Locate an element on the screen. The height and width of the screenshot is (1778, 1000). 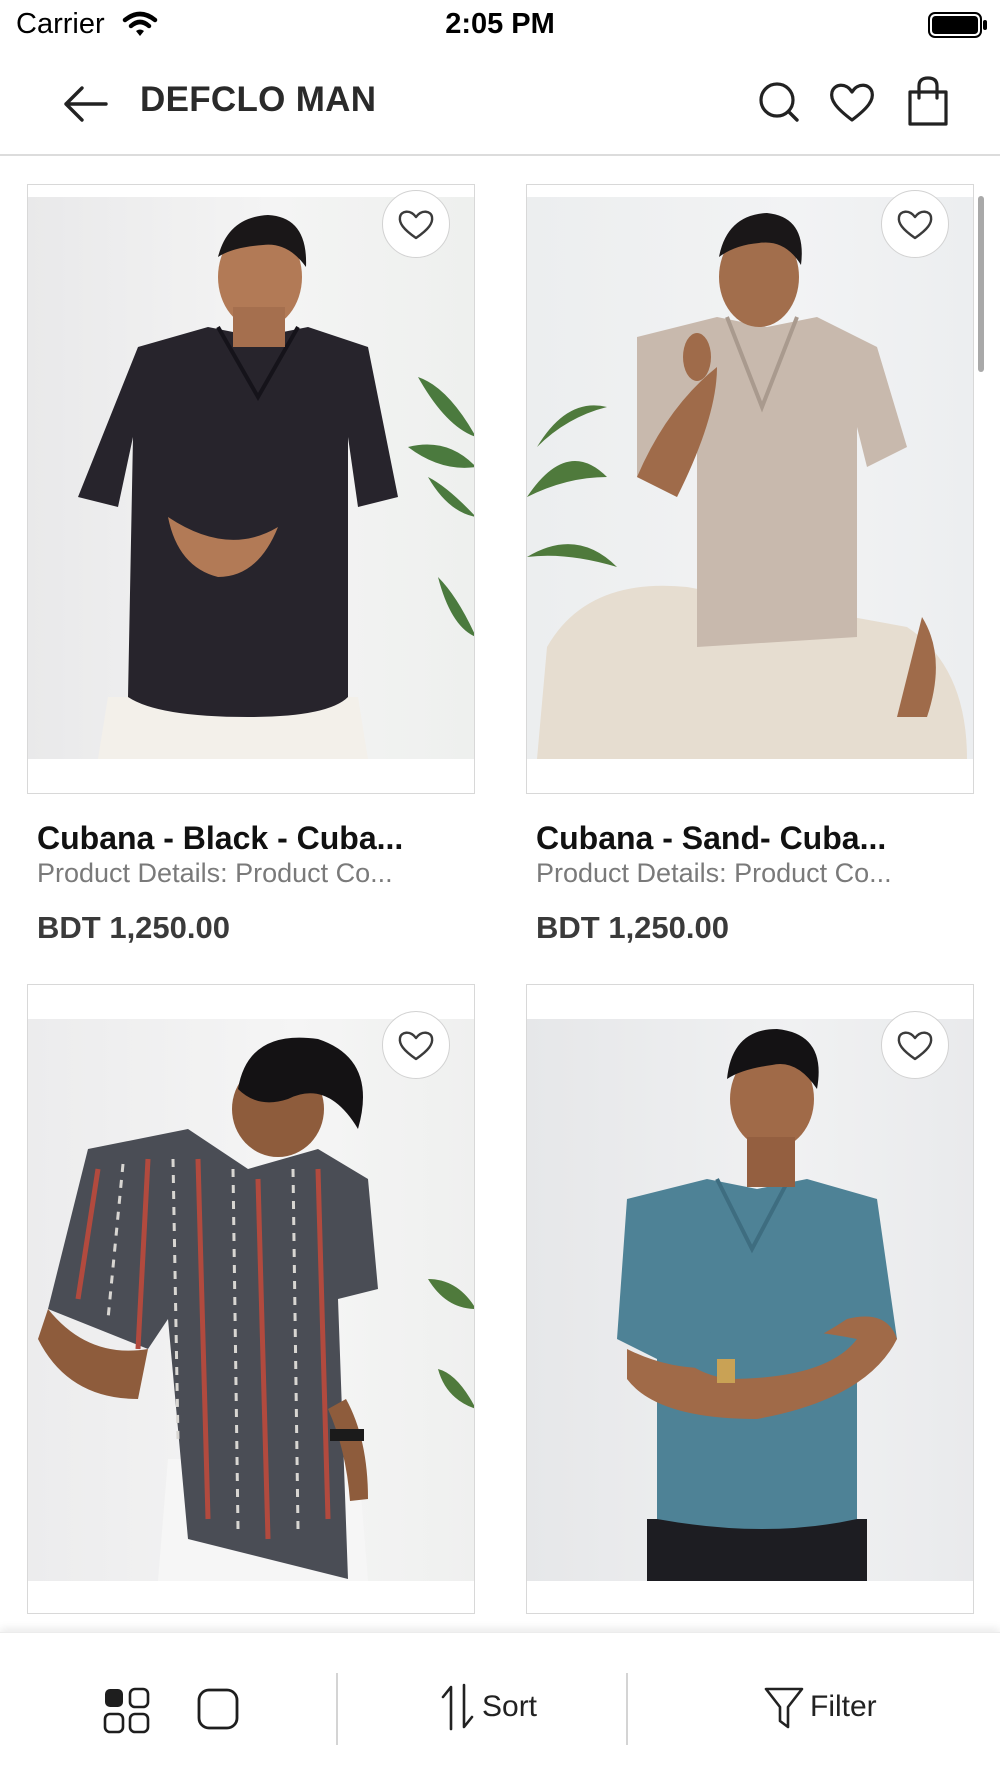
status-time: 2:05 PM is located at coordinates (500, 24).